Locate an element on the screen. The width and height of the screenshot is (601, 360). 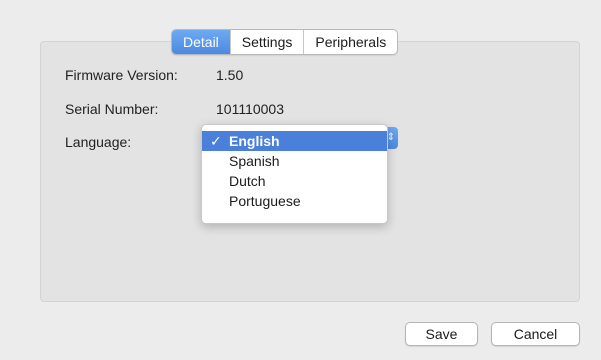
serial-number-value: 101110003 is located at coordinates (250, 109).